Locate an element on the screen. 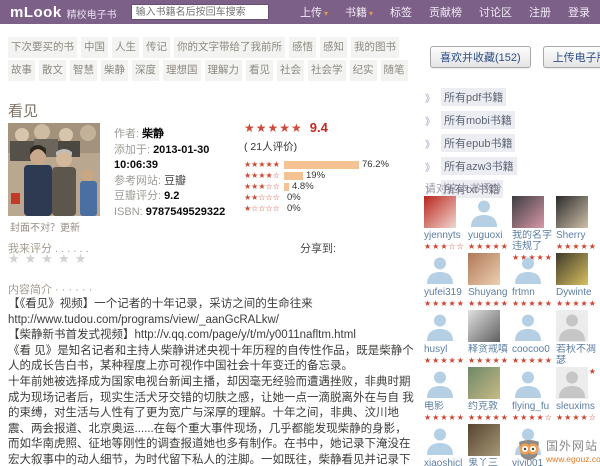 The image size is (600, 466). favorite-button: 喜欢并收藏(152) is located at coordinates (480, 57).